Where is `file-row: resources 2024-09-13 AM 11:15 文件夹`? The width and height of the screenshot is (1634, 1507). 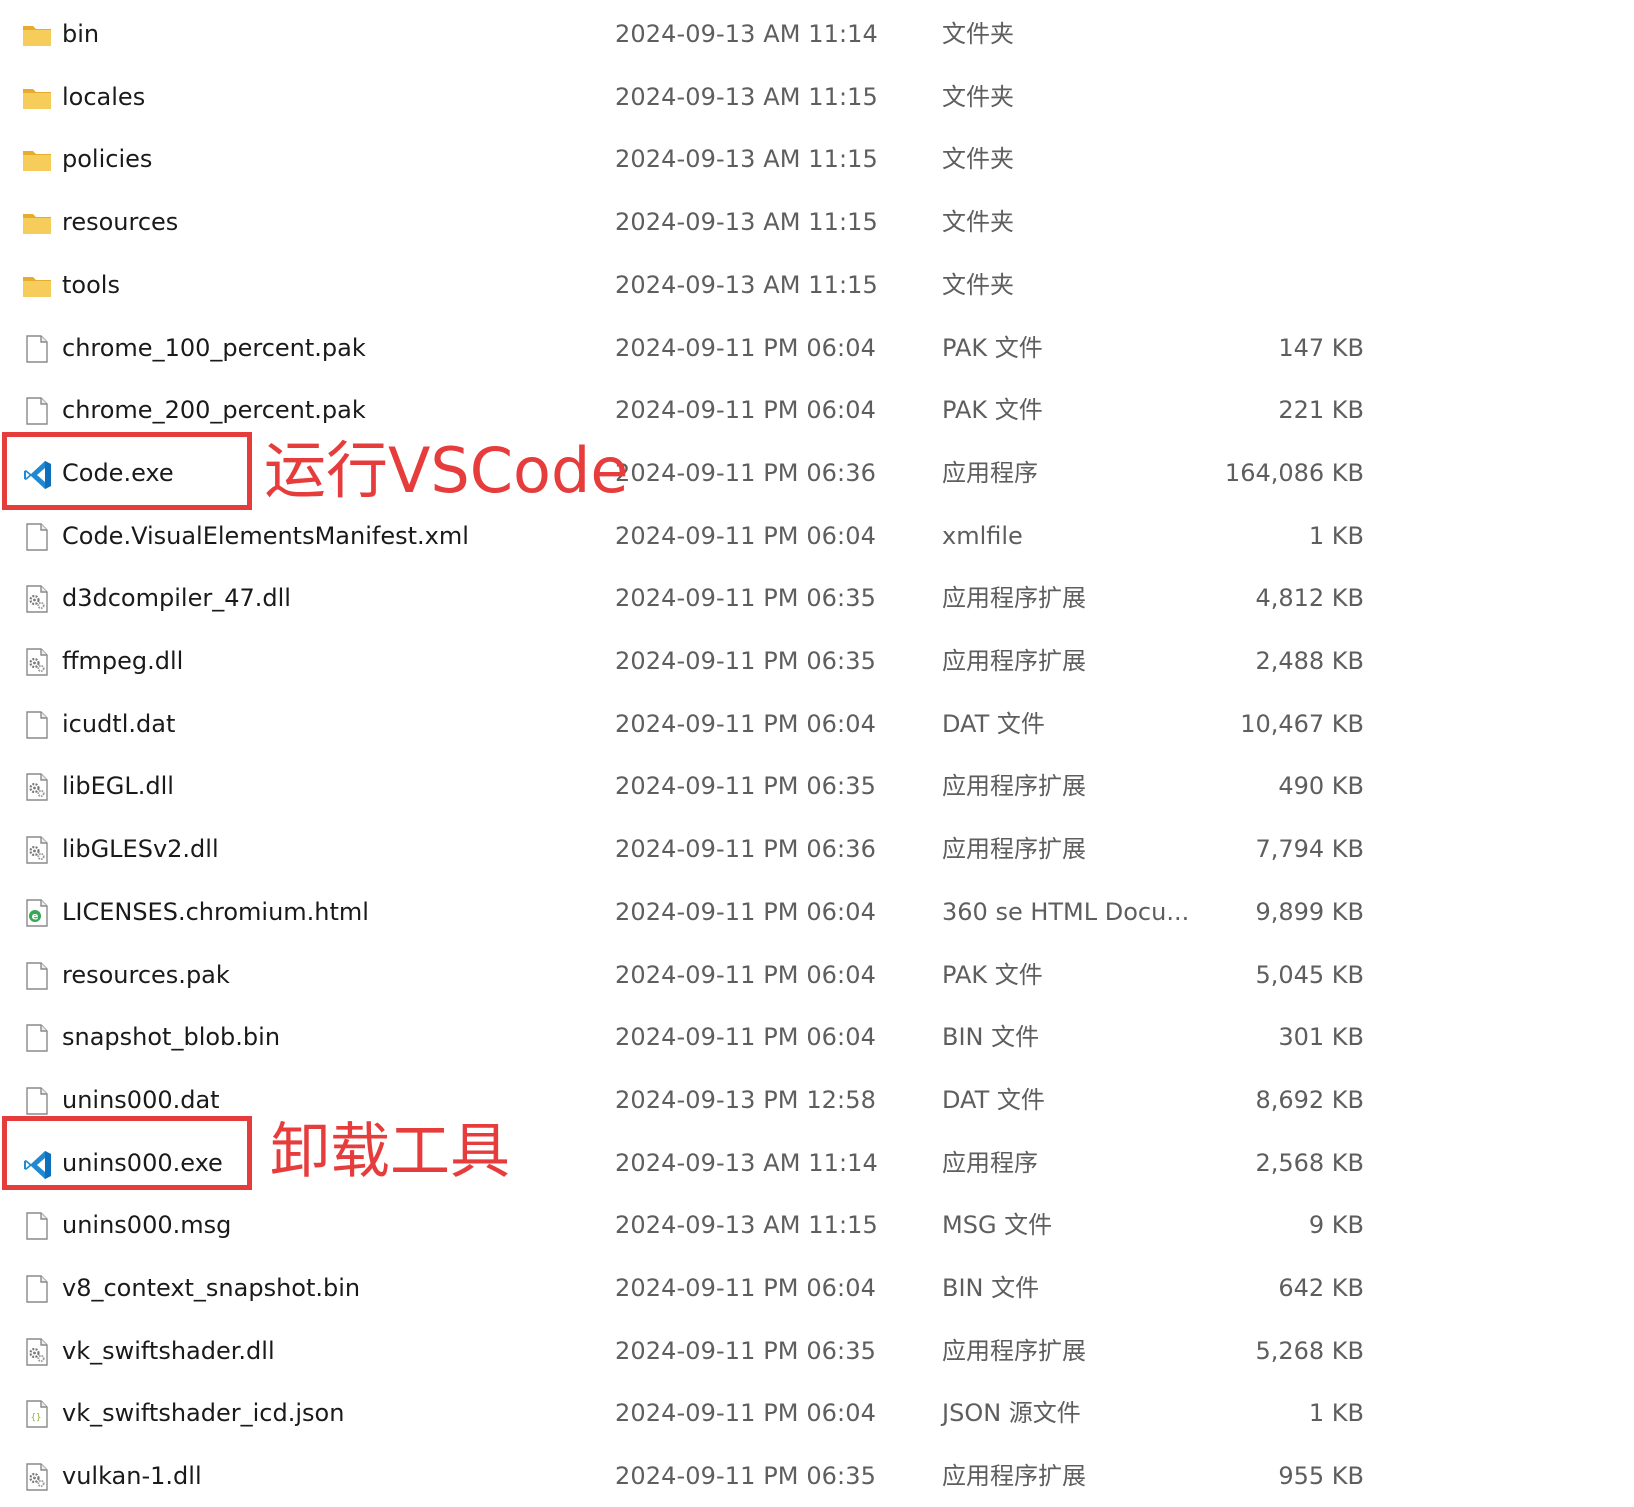 file-row: resources 2024-09-13 AM 11:15 文件夹 is located at coordinates (817, 222).